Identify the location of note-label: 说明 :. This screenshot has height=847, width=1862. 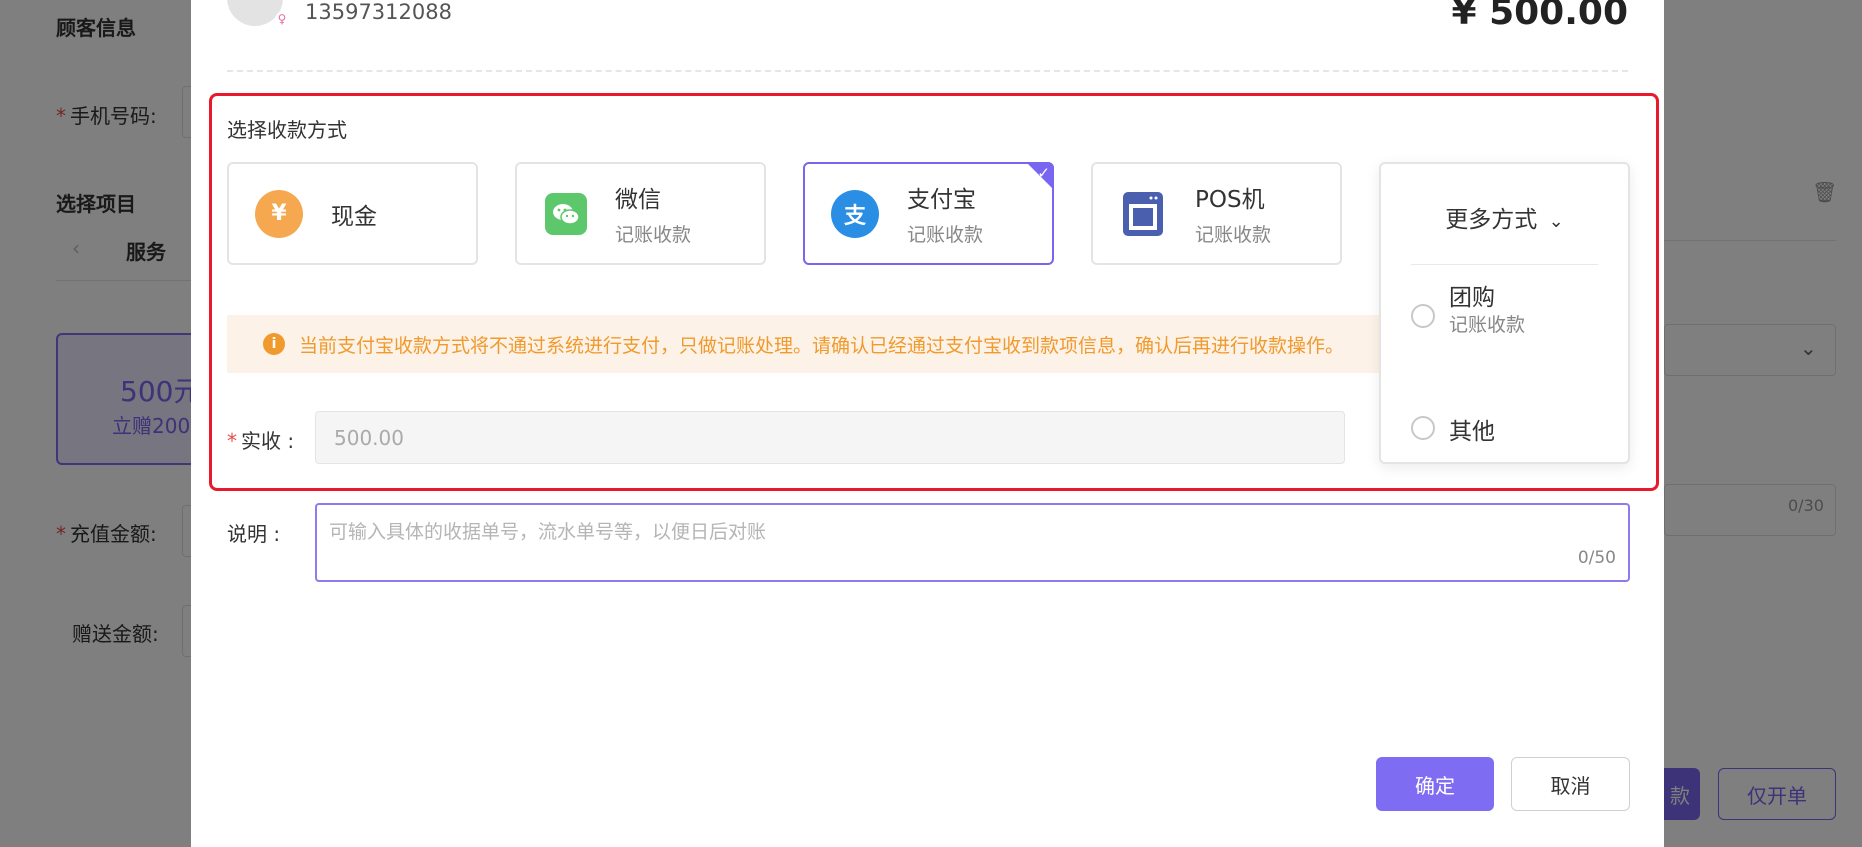
(254, 534).